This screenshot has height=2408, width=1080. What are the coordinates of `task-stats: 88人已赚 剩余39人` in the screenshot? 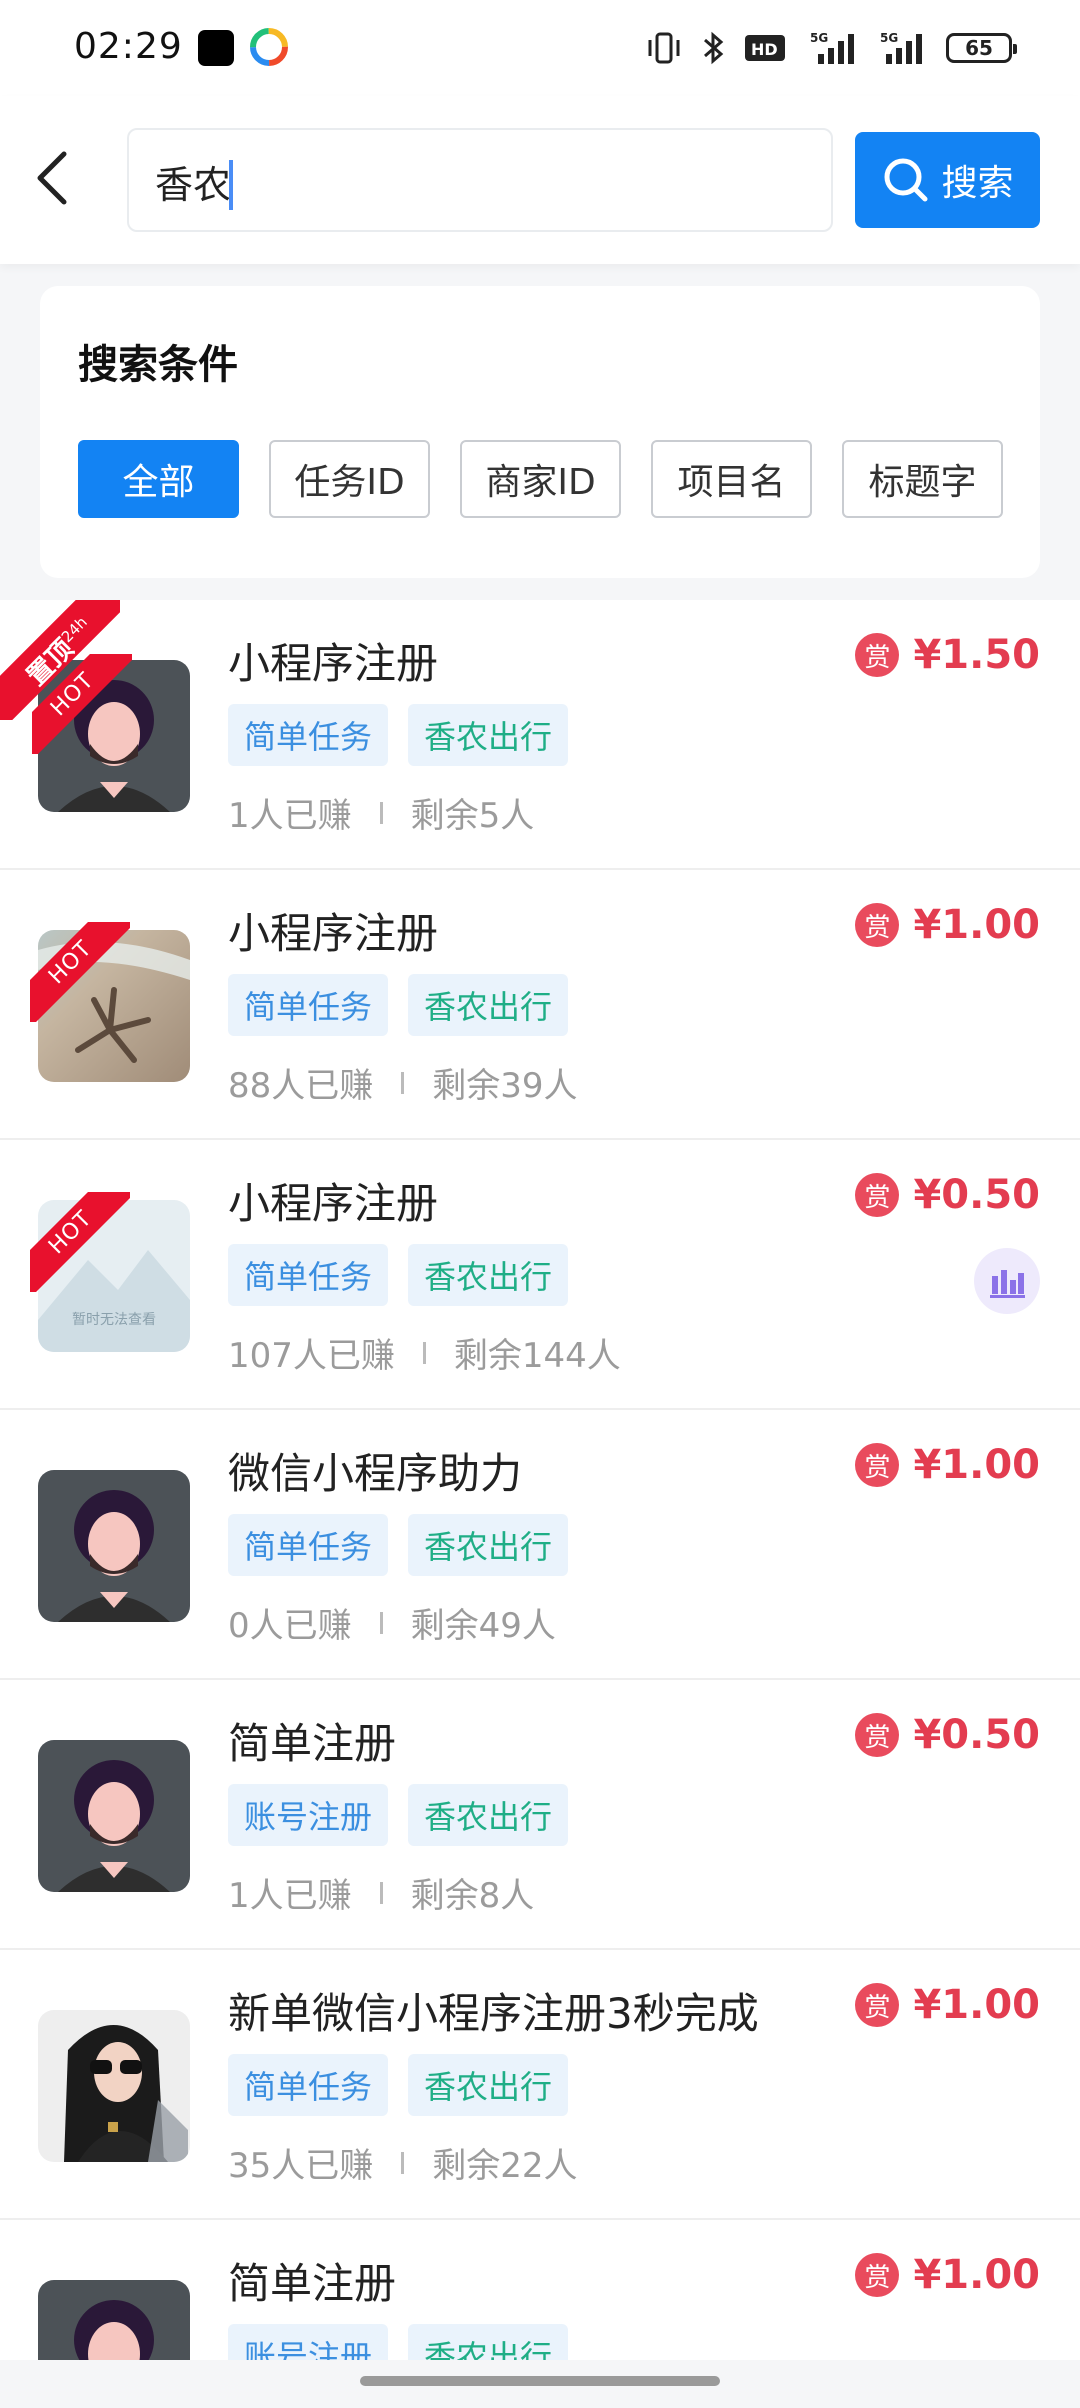 It's located at (403, 1082).